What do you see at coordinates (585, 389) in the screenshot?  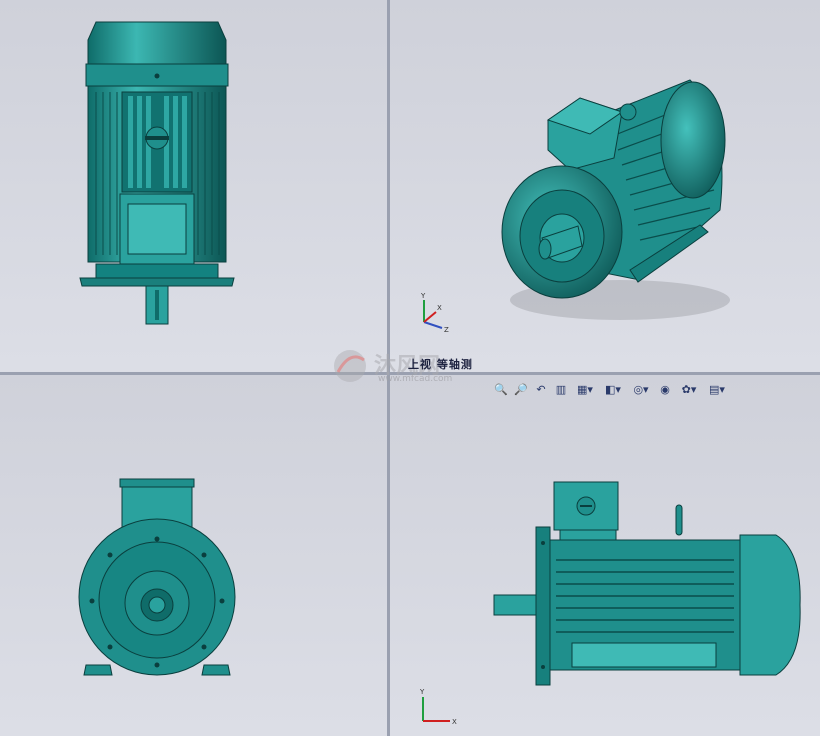 I see `view-orientation-icon: ▦▾` at bounding box center [585, 389].